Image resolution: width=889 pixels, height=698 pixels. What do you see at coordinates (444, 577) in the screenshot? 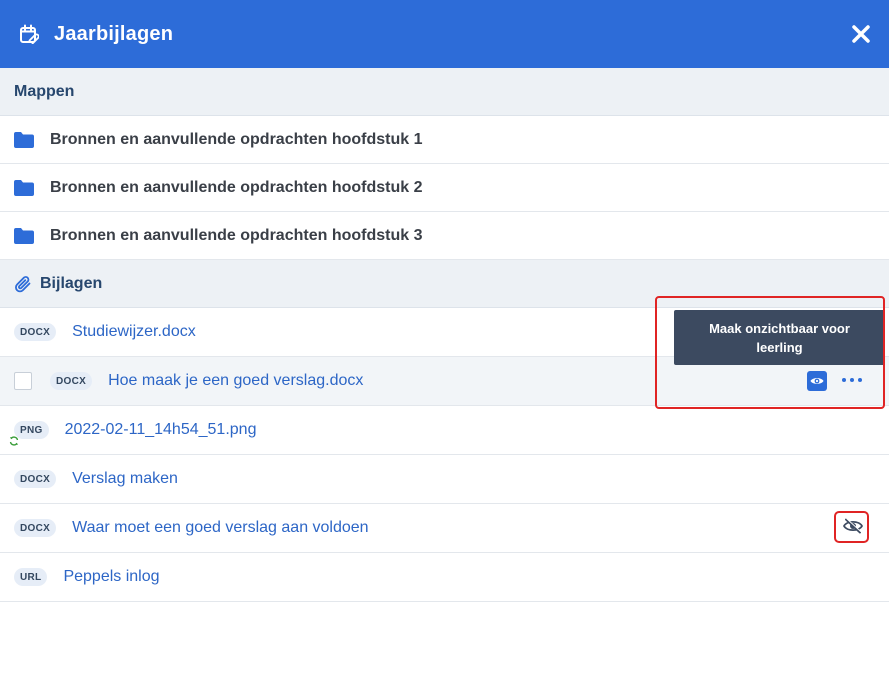
I see `attachment-row: URL Peppels inlog` at bounding box center [444, 577].